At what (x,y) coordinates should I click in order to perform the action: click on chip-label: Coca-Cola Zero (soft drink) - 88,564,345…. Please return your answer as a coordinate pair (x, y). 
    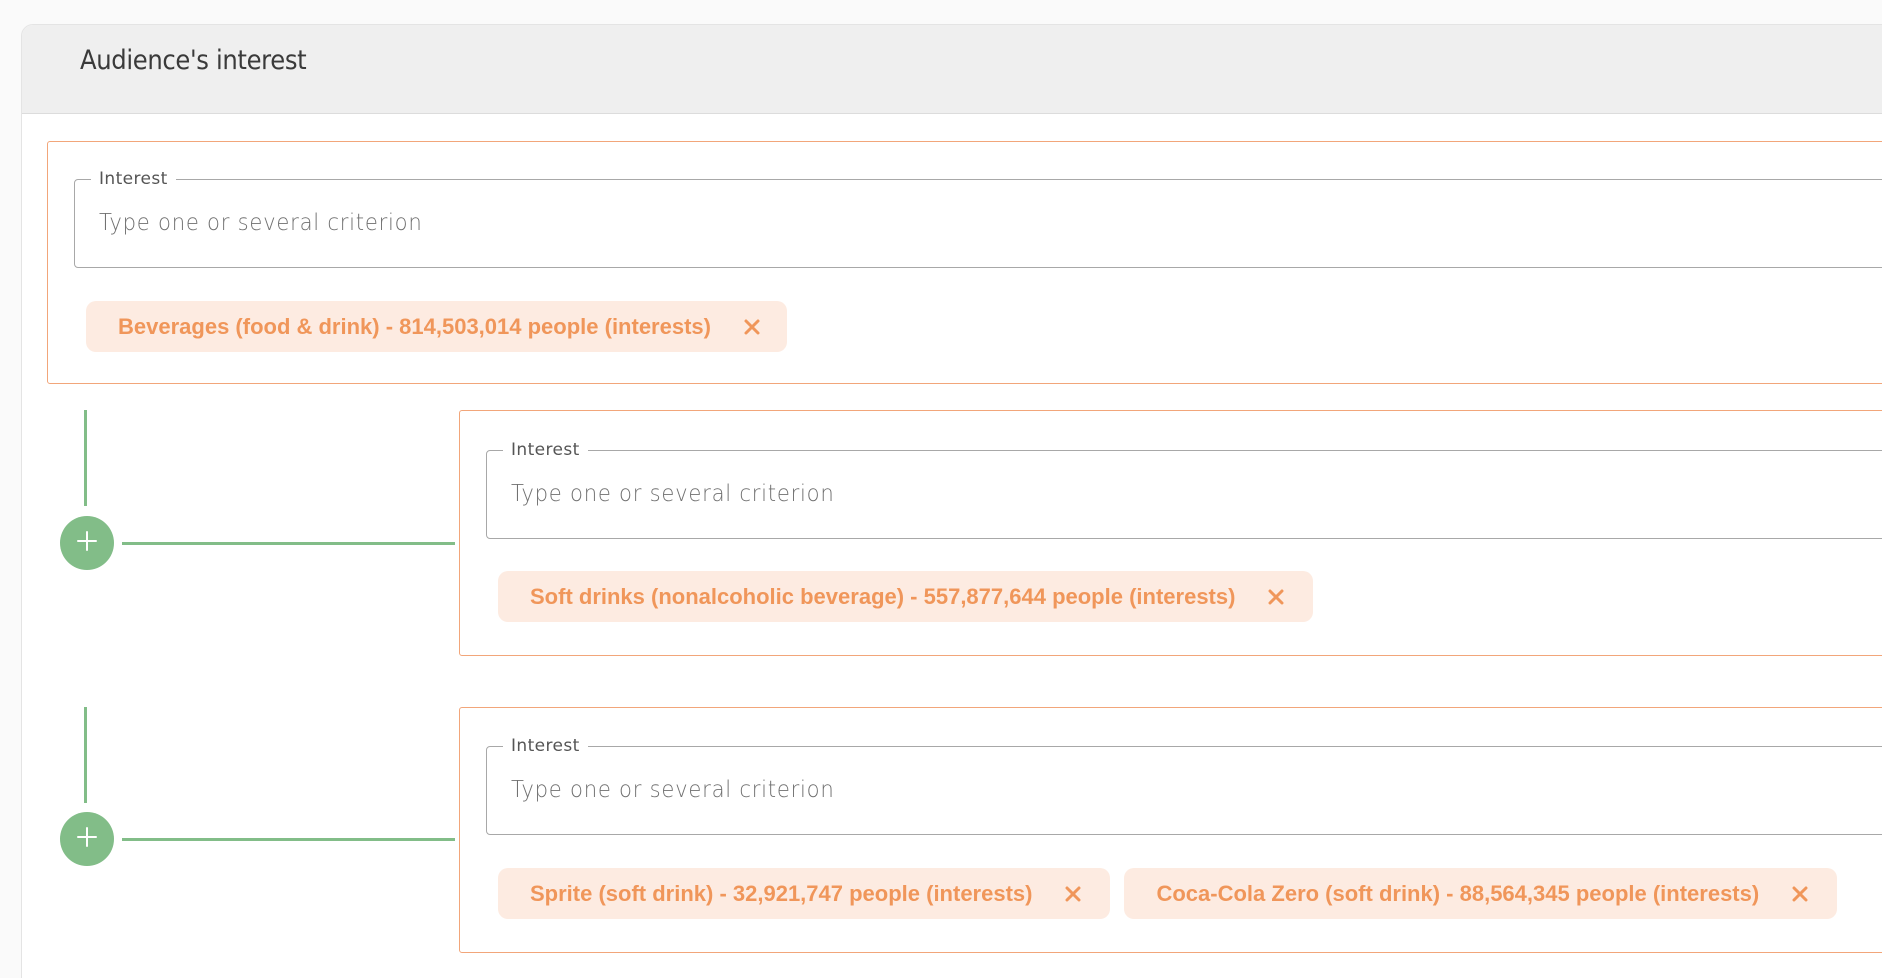
    Looking at the image, I should click on (1458, 893).